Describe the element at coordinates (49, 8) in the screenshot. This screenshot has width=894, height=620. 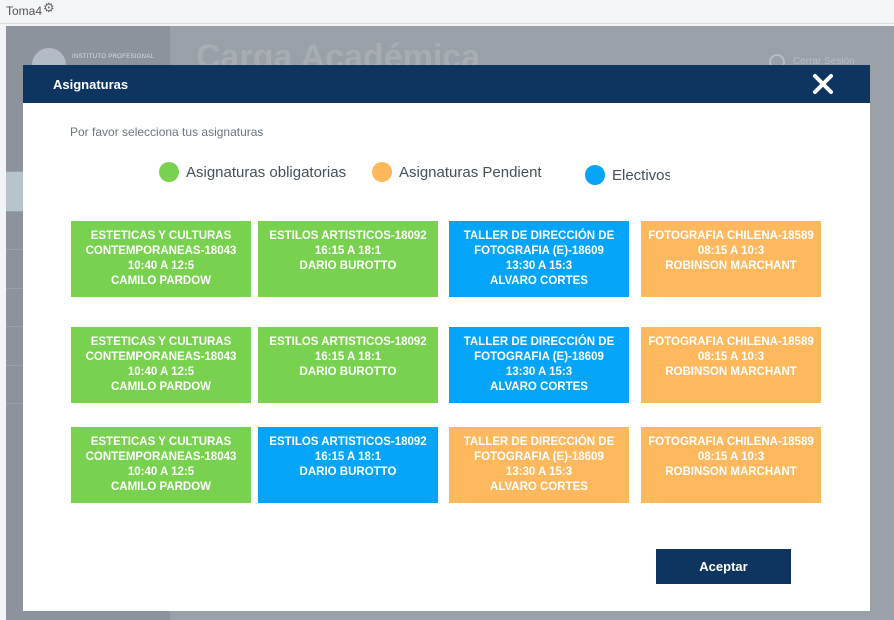
I see `gear-icon: ⚙` at that location.